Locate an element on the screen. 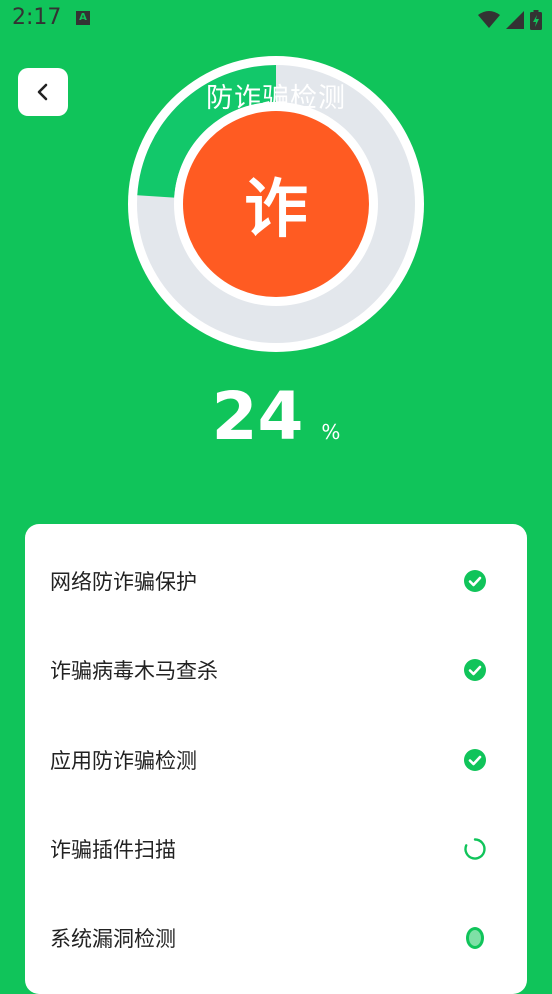 This screenshot has height=994, width=552. item-label: 诈骗病毒木马查杀 is located at coordinates (134, 671).